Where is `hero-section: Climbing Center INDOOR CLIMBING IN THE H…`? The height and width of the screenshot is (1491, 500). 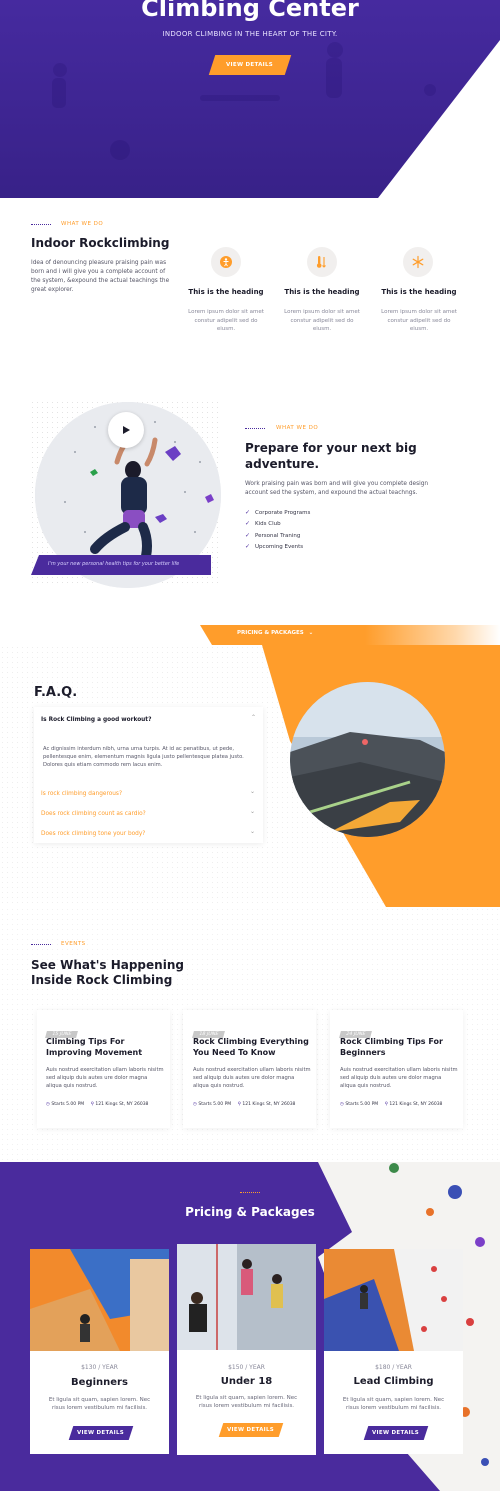
hero-section: Climbing Center INDOOR CLIMBING IN THE H… is located at coordinates (250, 99).